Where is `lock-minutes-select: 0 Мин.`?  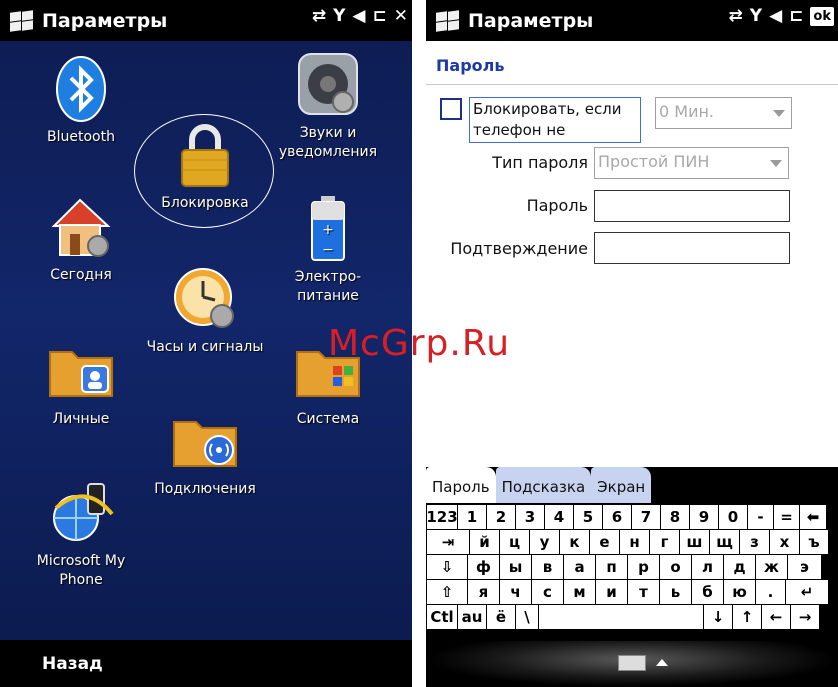 lock-minutes-select: 0 Мин. is located at coordinates (723, 113).